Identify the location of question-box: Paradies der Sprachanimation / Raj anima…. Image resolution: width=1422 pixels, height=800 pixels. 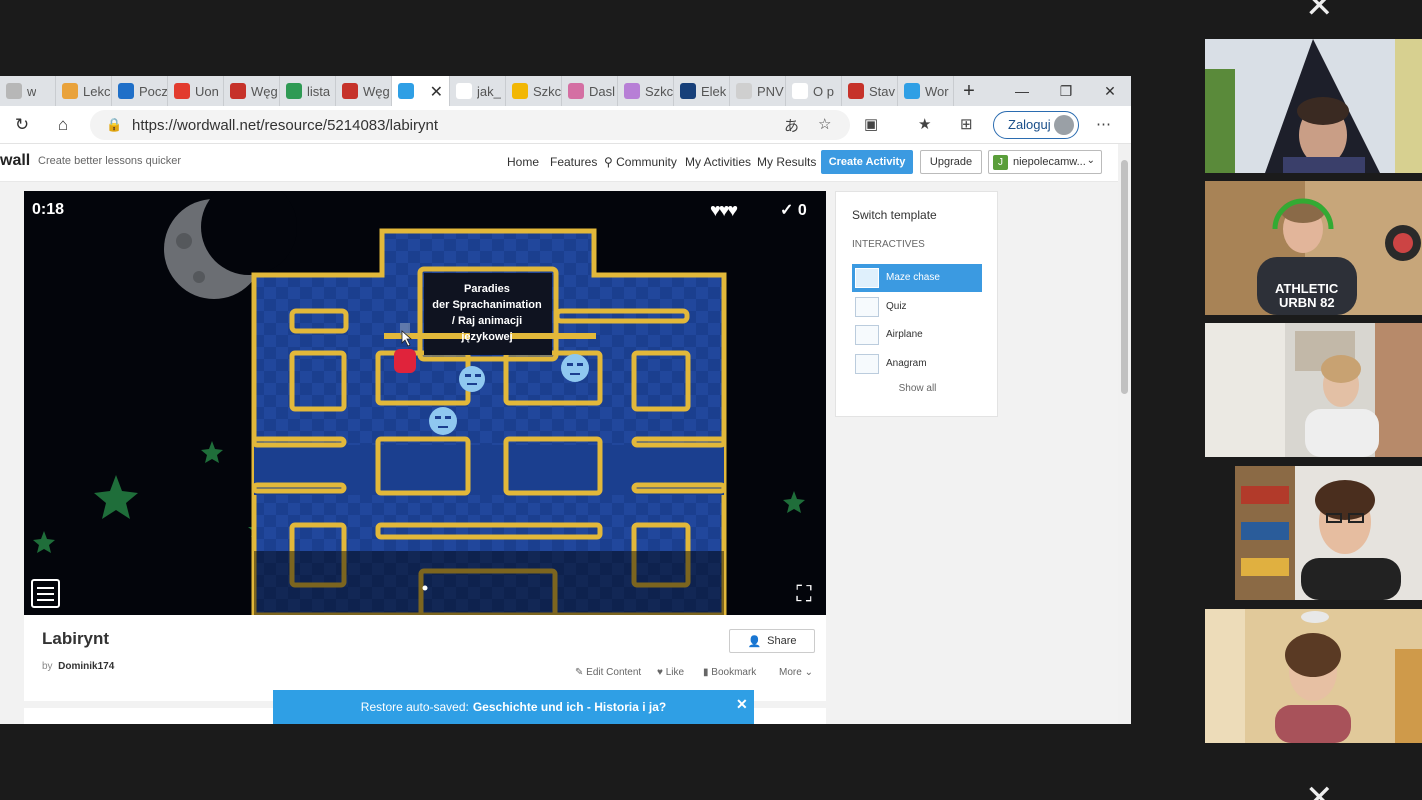
(487, 313).